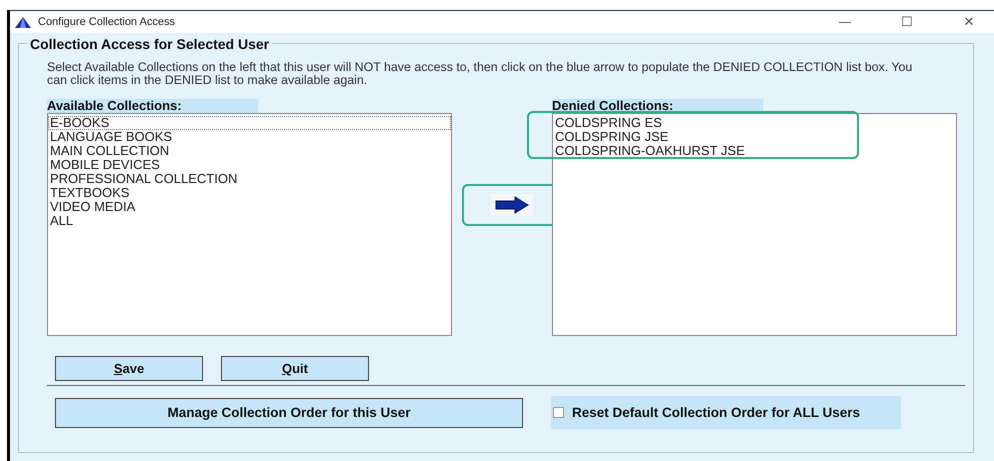 This screenshot has height=461, width=994. What do you see at coordinates (129, 368) in the screenshot?
I see `dialog-button: Save` at bounding box center [129, 368].